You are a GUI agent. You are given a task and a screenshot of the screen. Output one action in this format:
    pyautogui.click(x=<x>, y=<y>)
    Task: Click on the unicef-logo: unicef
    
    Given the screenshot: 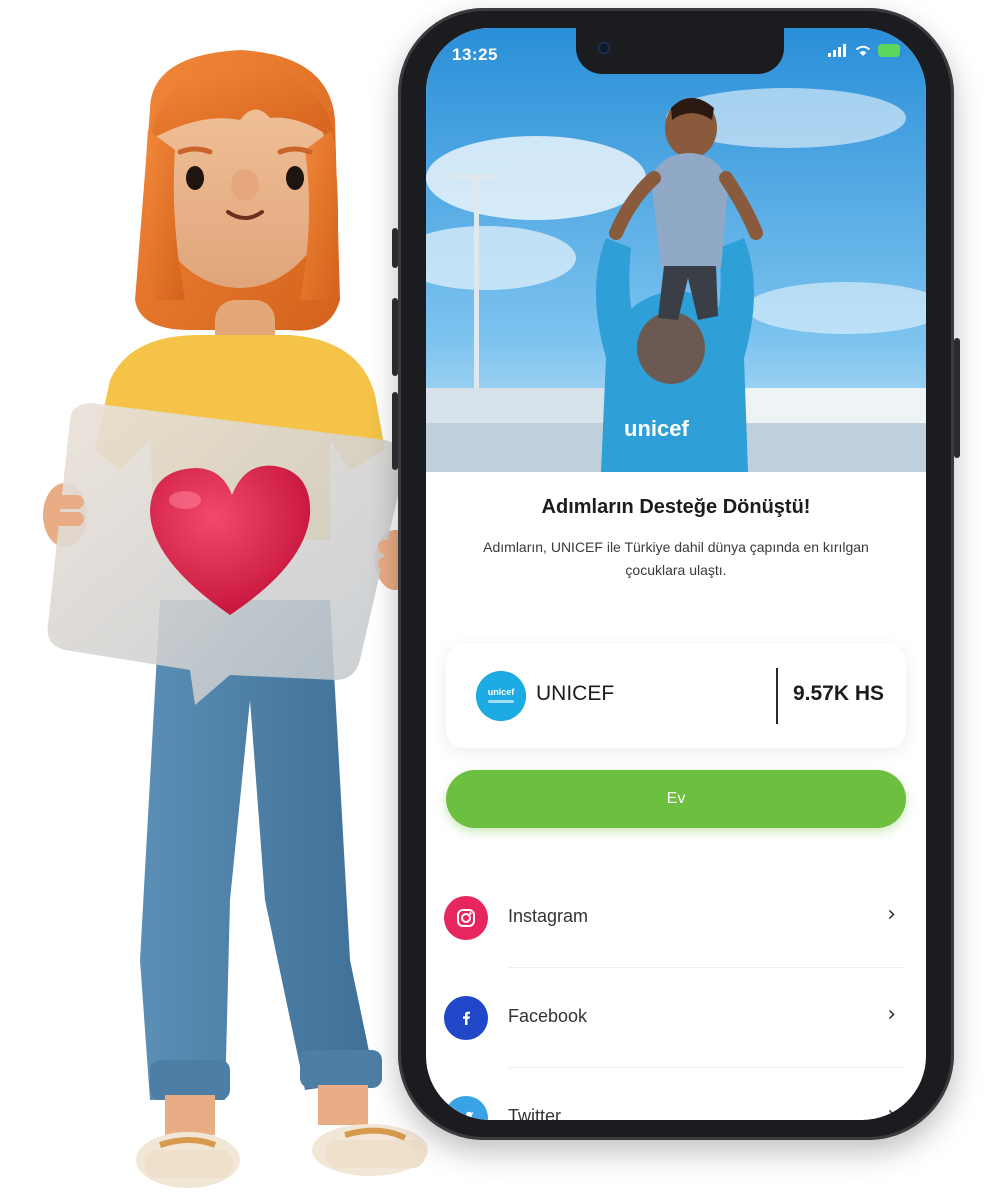 What is the action you would take?
    pyautogui.click(x=501, y=696)
    